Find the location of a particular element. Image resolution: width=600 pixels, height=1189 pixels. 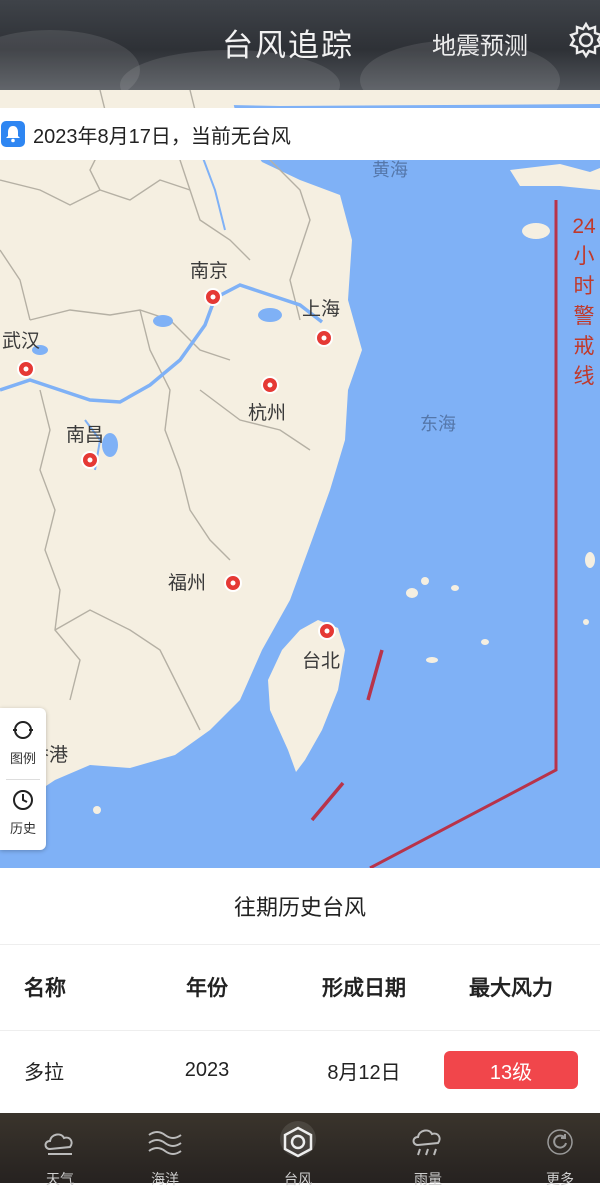

taiwan-island is located at coordinates (306, 696).